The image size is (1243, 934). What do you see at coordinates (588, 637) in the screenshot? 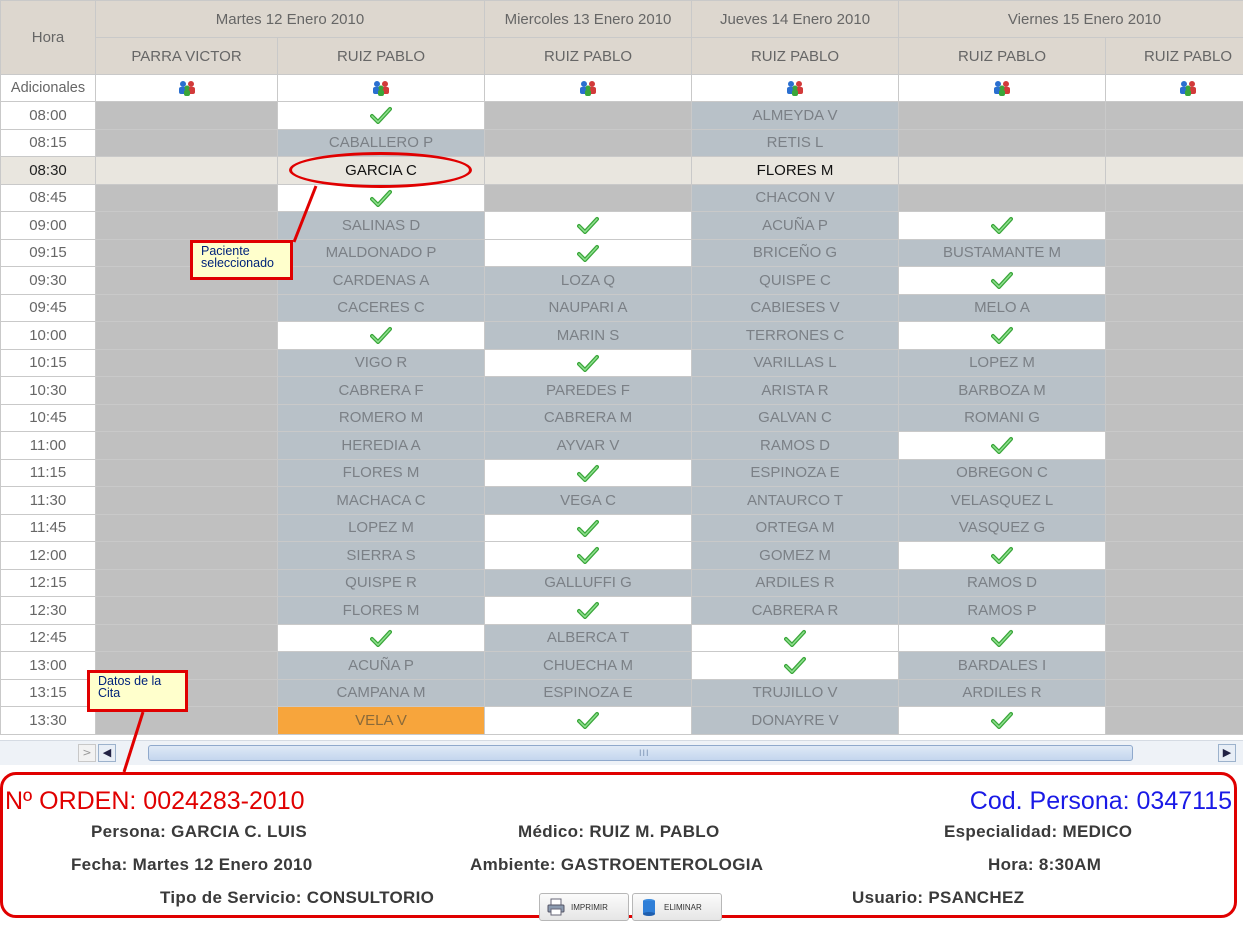
I see `appointment-slot: ALBERCA T` at bounding box center [588, 637].